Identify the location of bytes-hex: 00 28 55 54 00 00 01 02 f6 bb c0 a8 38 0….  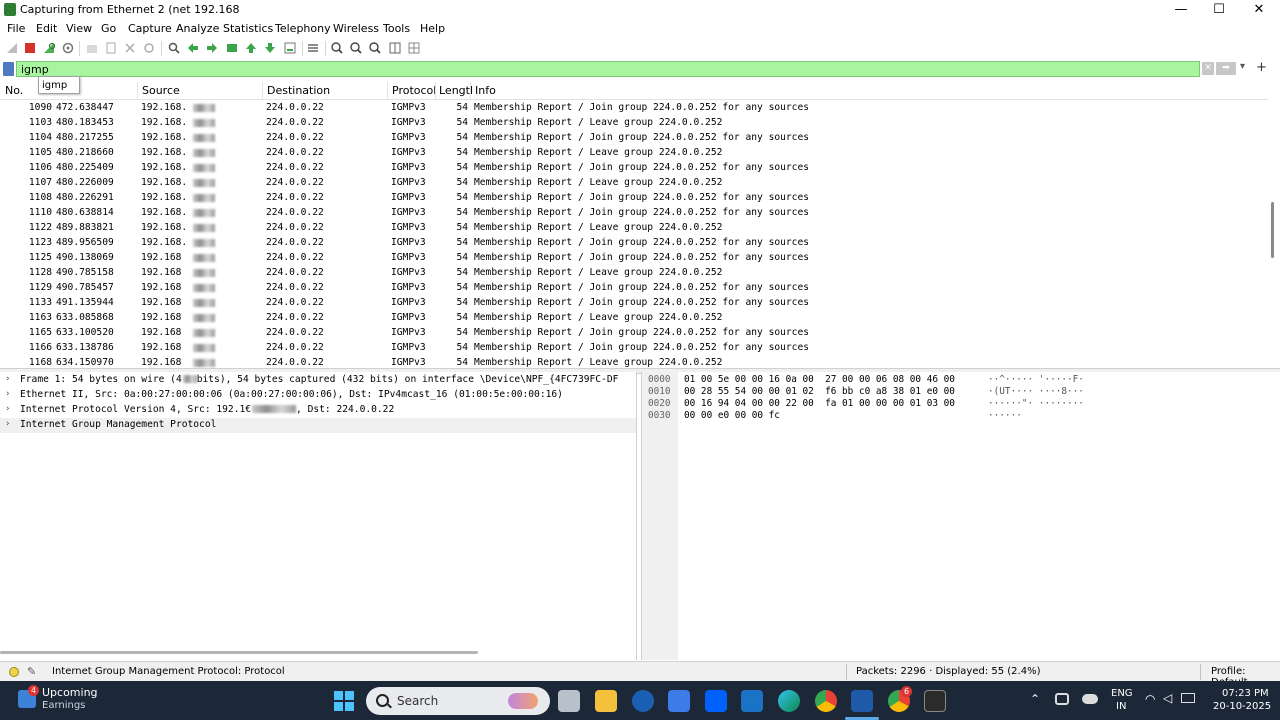
(819, 392).